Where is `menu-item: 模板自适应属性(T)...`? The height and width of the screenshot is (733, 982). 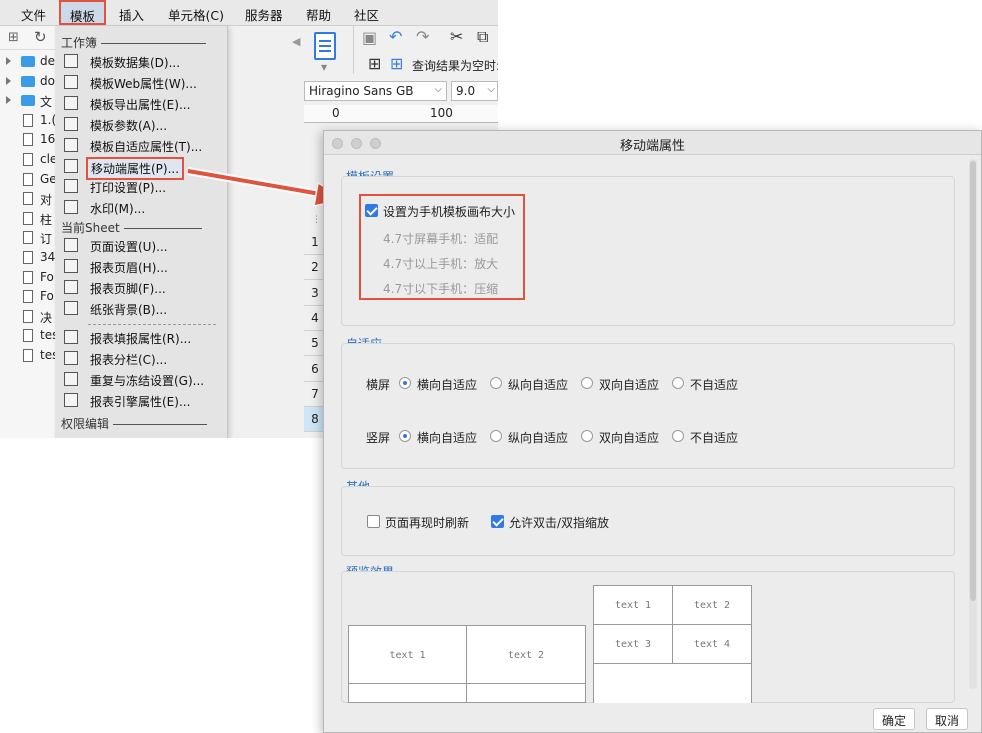
menu-item: 模板自适应属性(T)... is located at coordinates (141, 146).